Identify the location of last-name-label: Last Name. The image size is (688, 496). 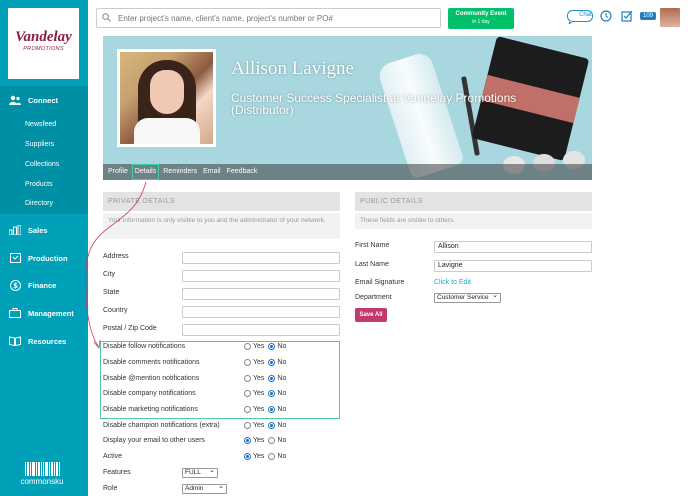
(372, 264).